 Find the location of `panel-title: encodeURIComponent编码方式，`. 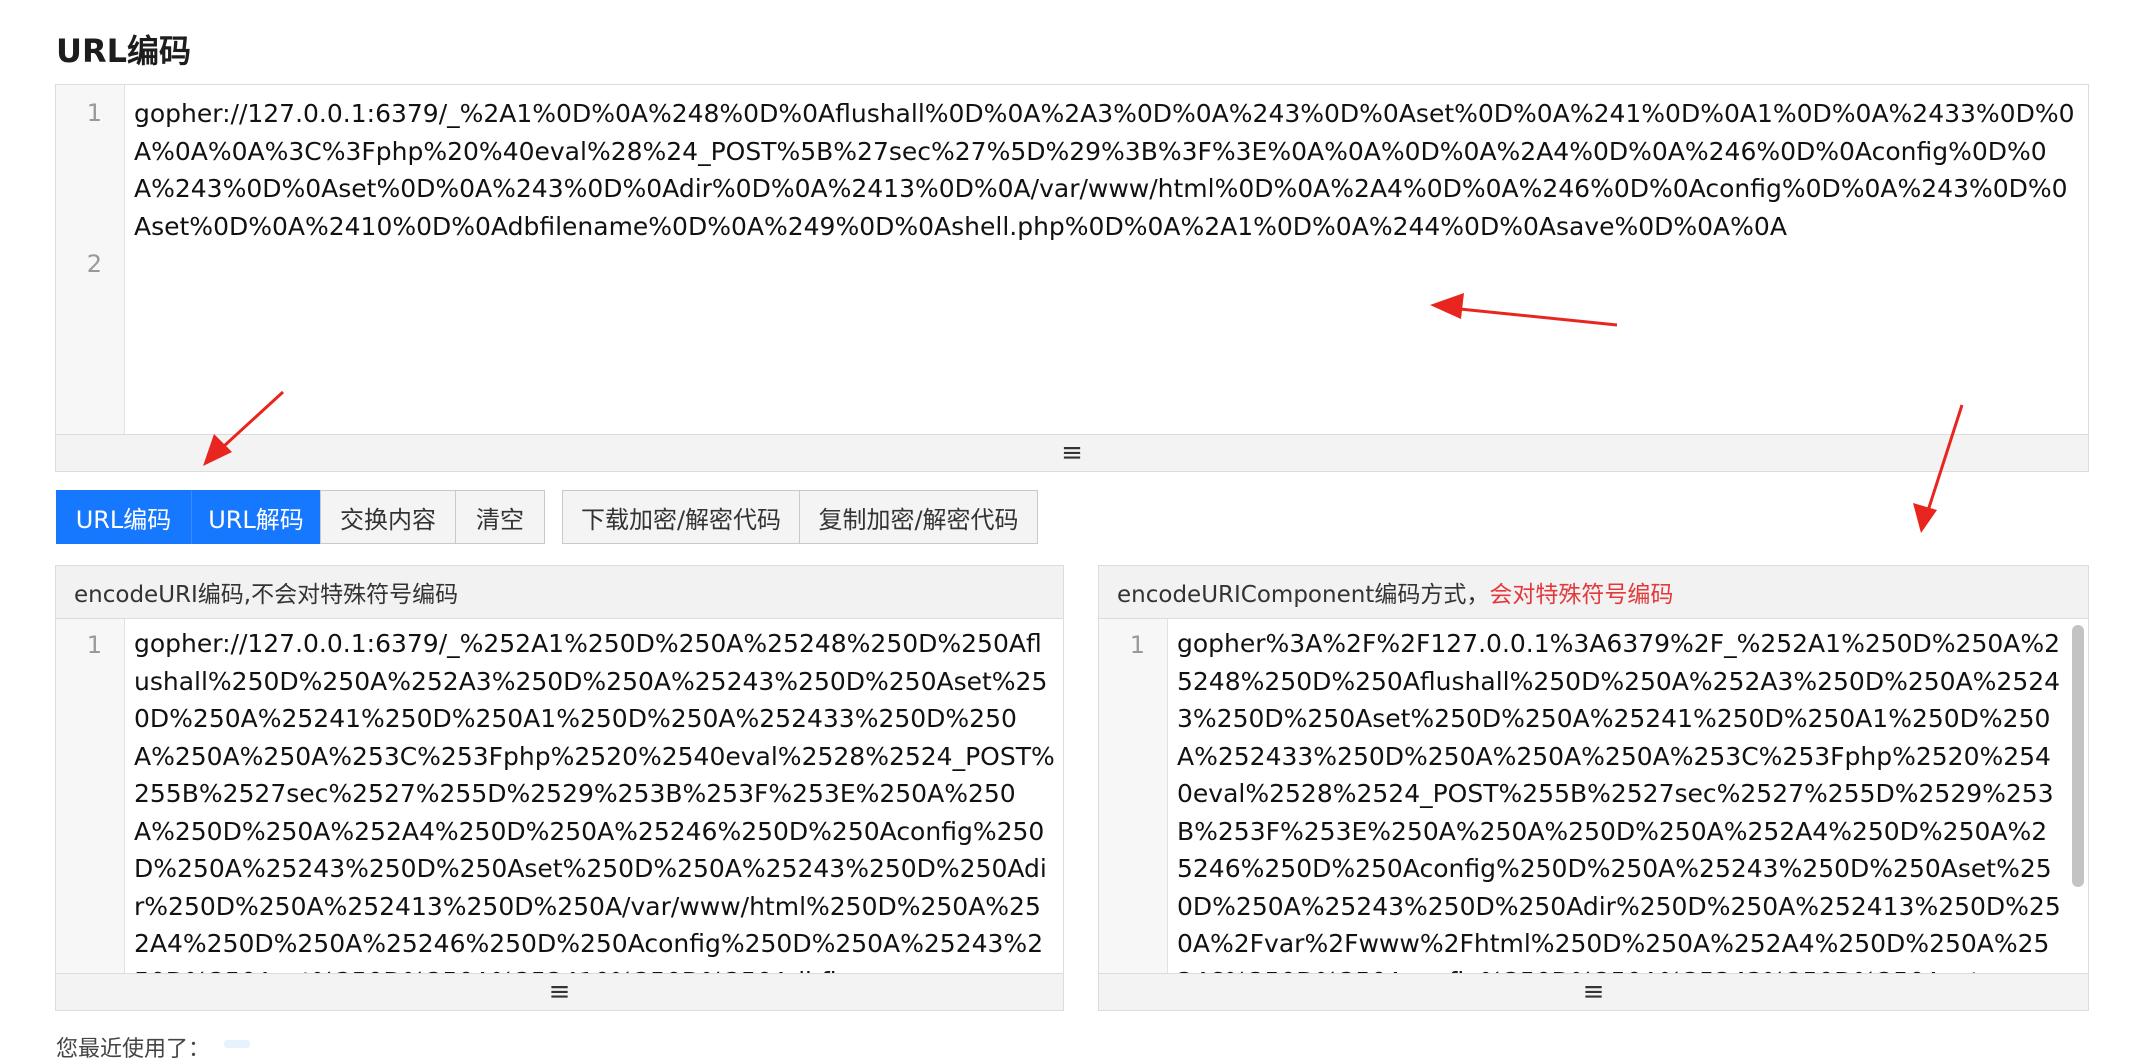

panel-title: encodeURIComponent编码方式， is located at coordinates (1303, 595).